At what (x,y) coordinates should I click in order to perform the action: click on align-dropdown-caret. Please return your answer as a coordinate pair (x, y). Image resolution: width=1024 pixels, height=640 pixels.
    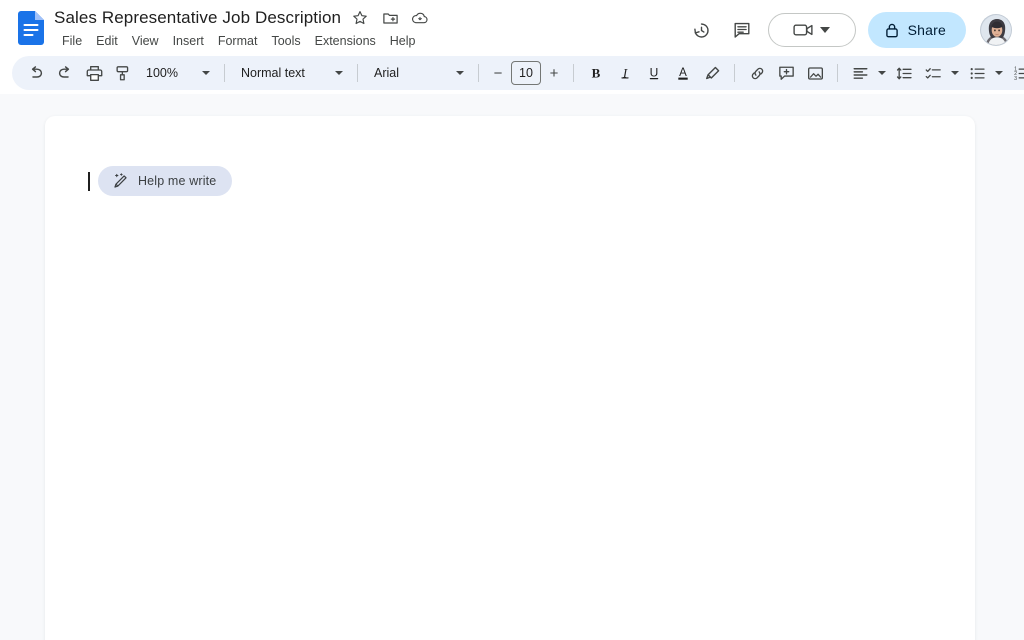
    Looking at the image, I should click on (882, 73).